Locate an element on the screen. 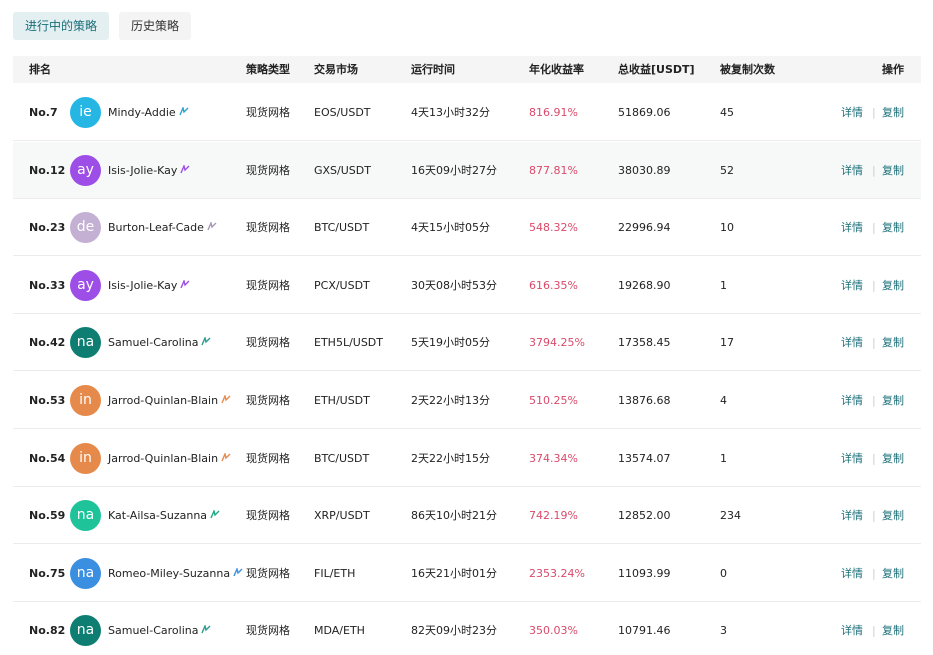  apr: 350.03% is located at coordinates (553, 631).